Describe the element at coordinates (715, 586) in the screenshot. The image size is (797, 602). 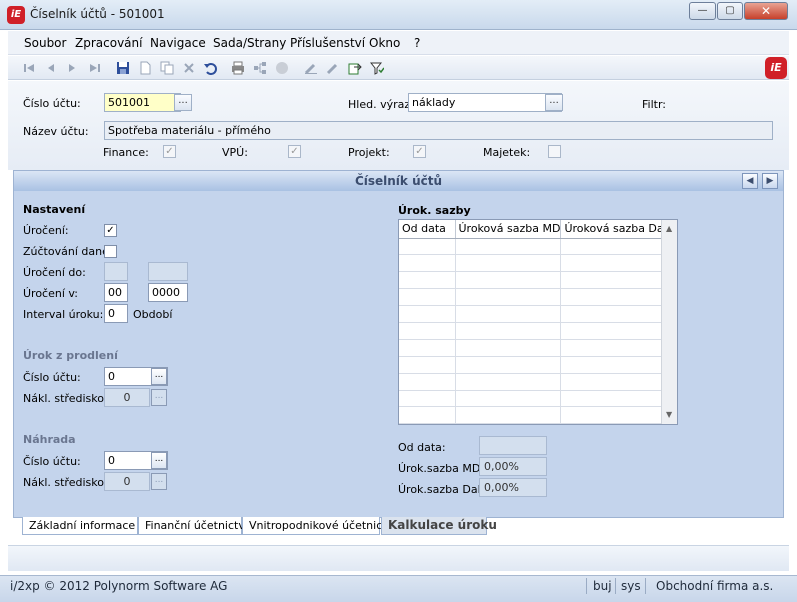
I see `status-company: Obchodní firma a.s.` at that location.